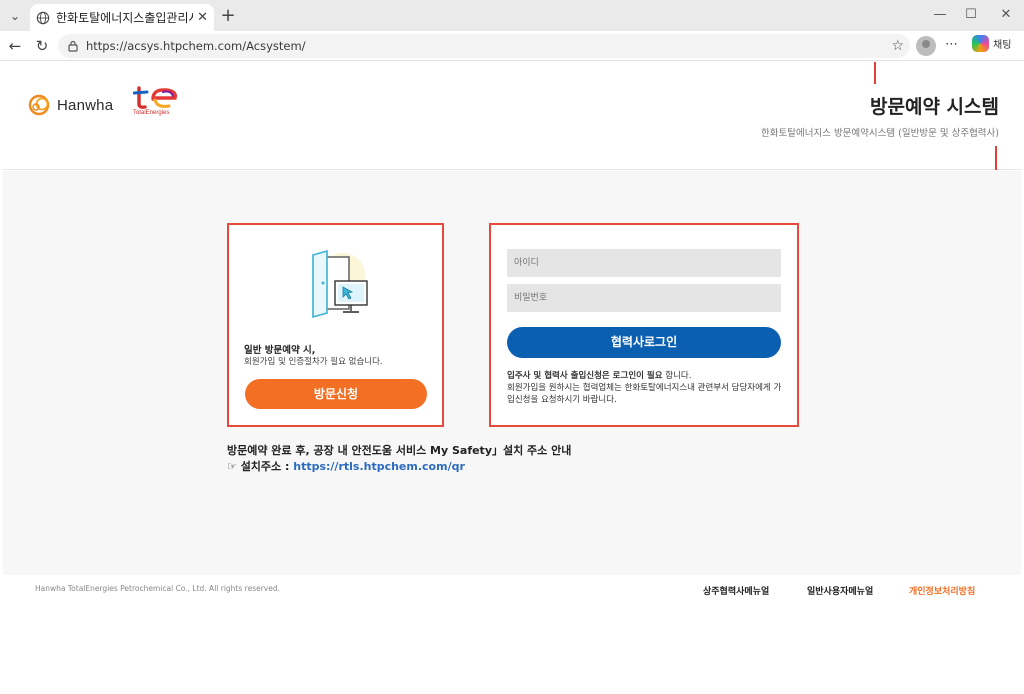  What do you see at coordinates (280, 350) in the screenshot?
I see `visit-info-title: 일반 방문예약 시,` at bounding box center [280, 350].